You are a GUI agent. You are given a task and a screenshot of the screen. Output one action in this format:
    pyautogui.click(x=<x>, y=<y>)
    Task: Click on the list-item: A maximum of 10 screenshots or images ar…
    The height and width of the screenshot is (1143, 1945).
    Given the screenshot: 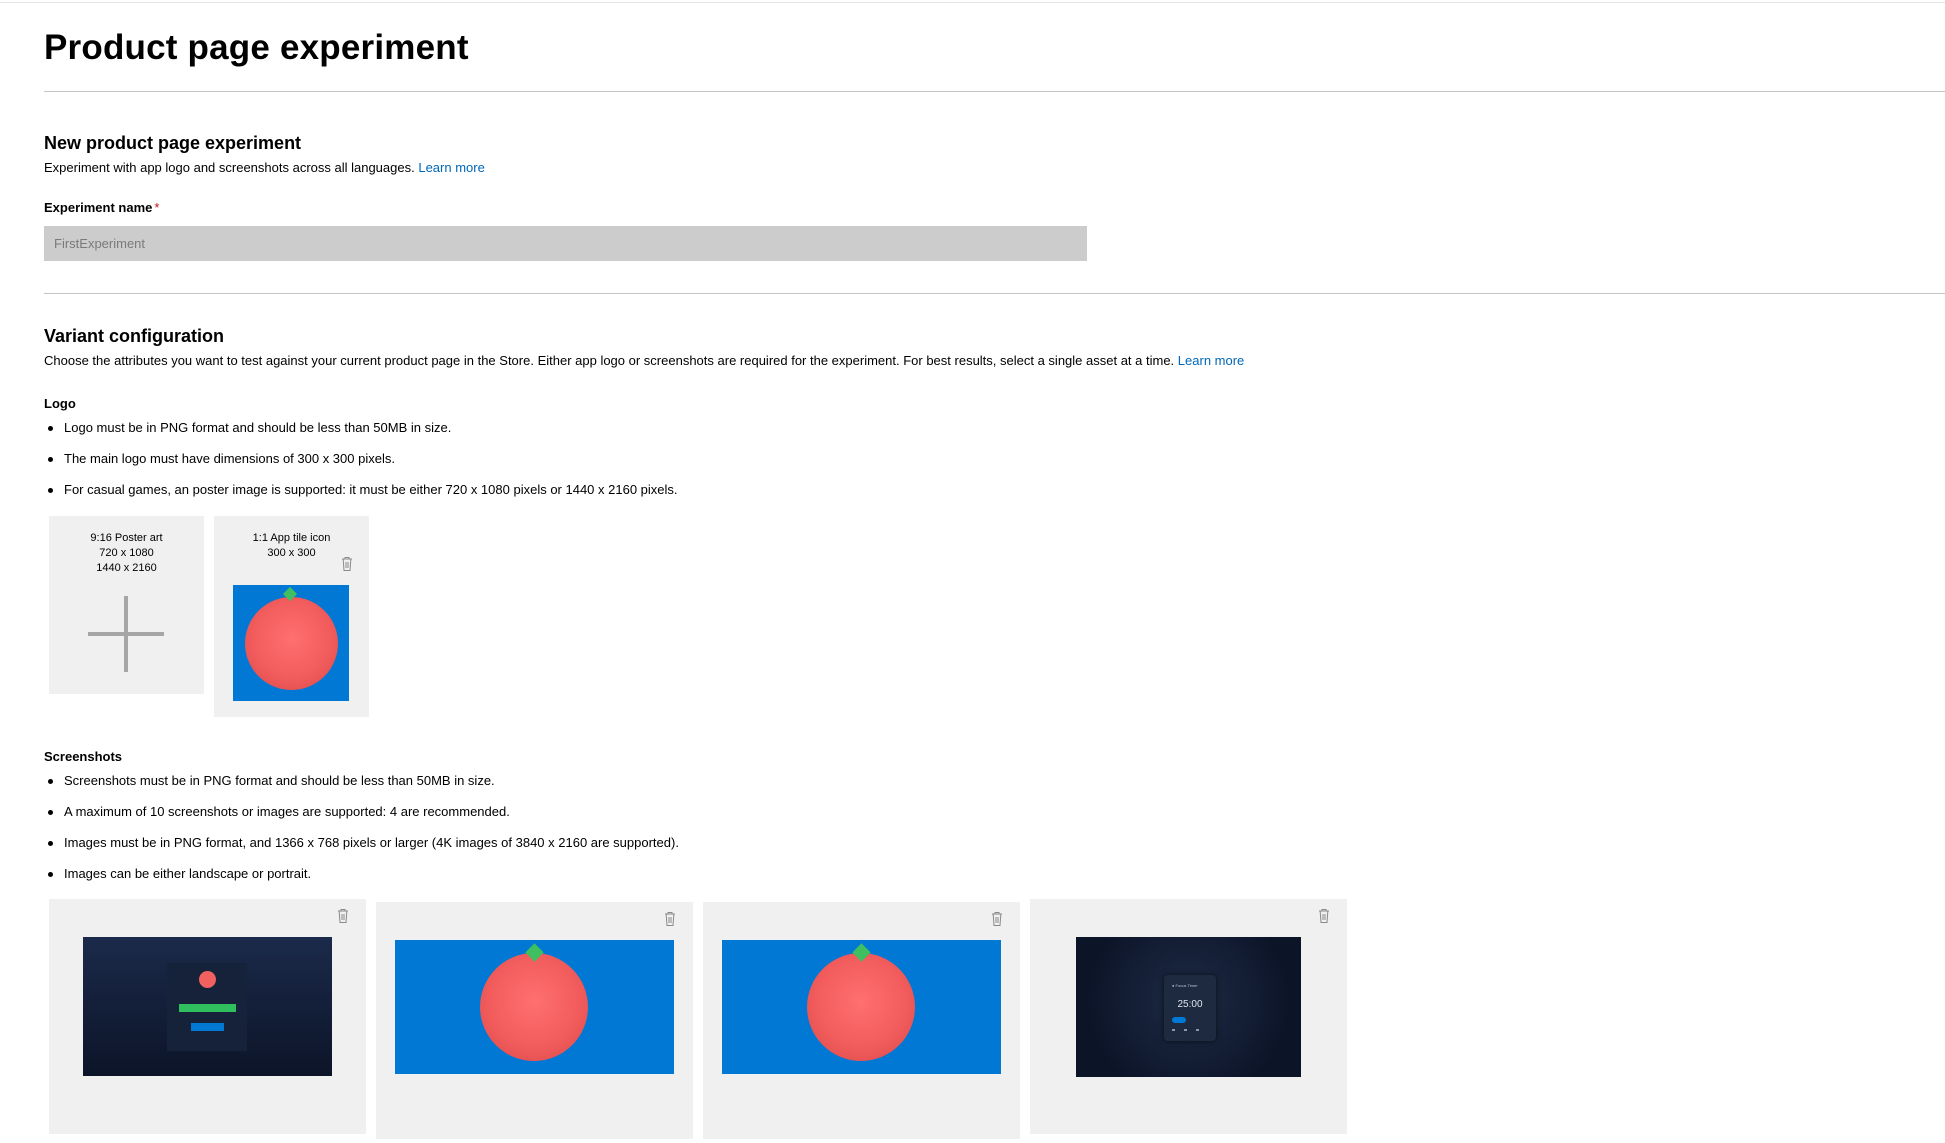 What is the action you would take?
    pyautogui.click(x=361, y=818)
    